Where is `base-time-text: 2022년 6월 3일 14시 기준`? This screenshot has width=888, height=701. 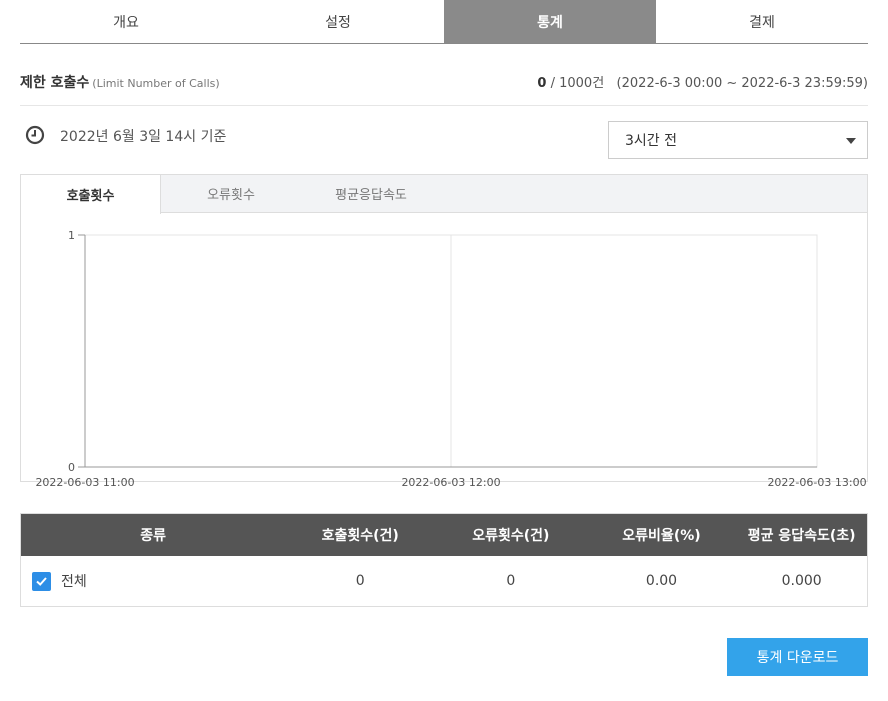 base-time-text: 2022년 6월 3일 14시 기준 is located at coordinates (143, 137).